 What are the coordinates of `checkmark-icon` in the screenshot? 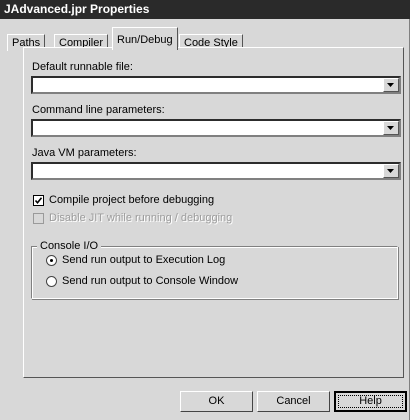 It's located at (38, 201).